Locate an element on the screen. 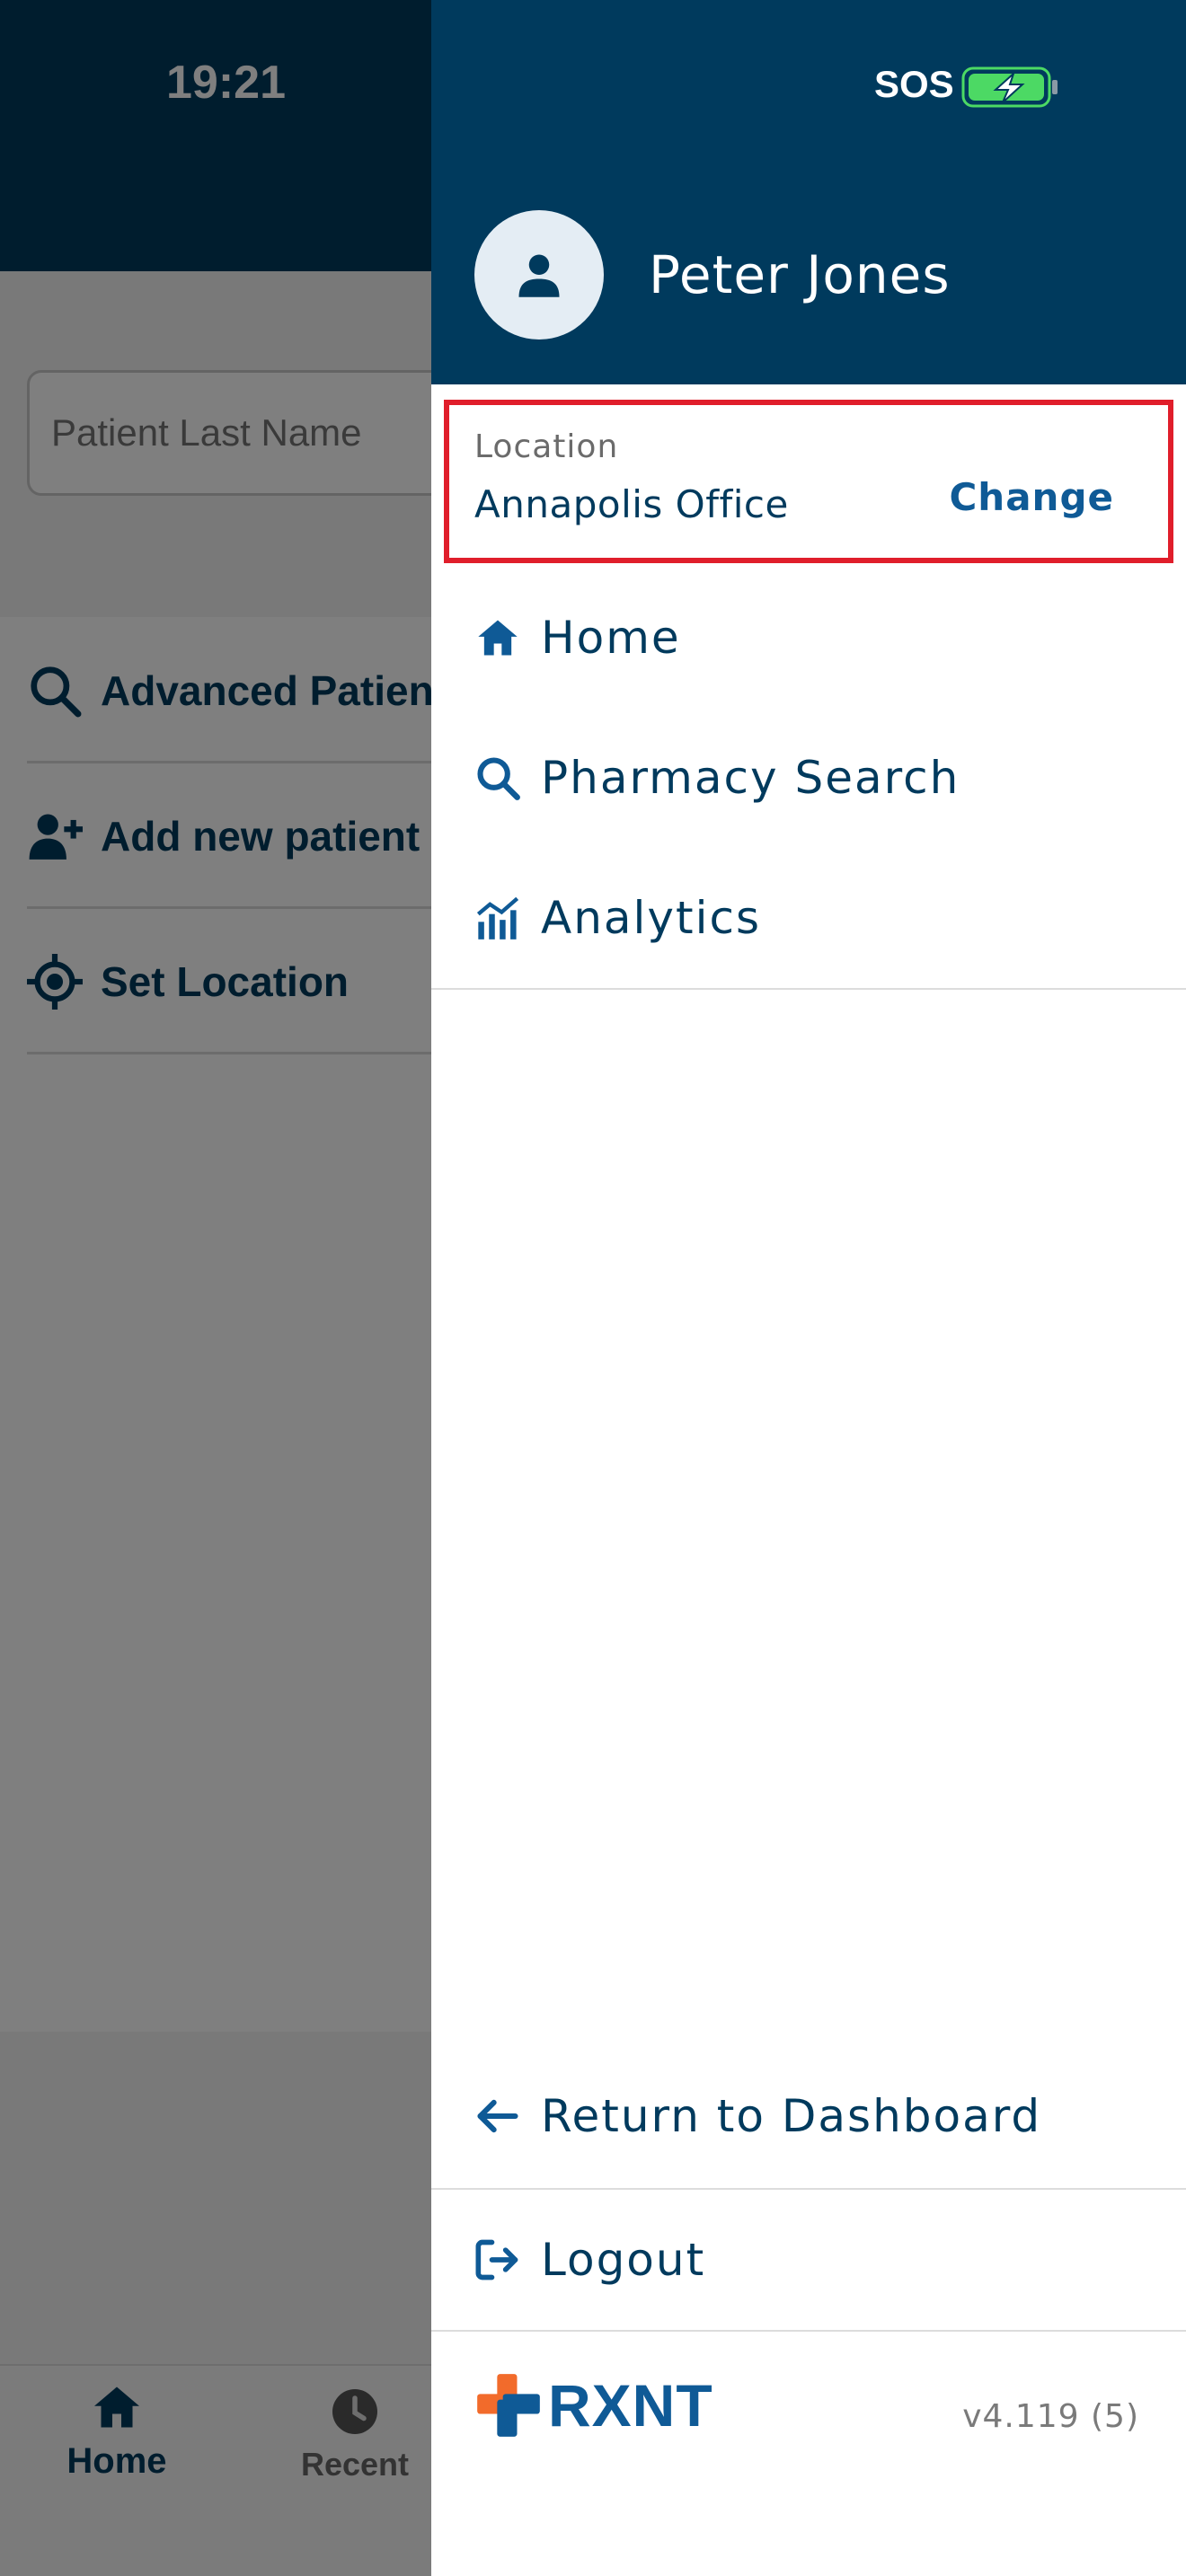 This screenshot has height=2576, width=1186. analytics-icon is located at coordinates (497, 918).